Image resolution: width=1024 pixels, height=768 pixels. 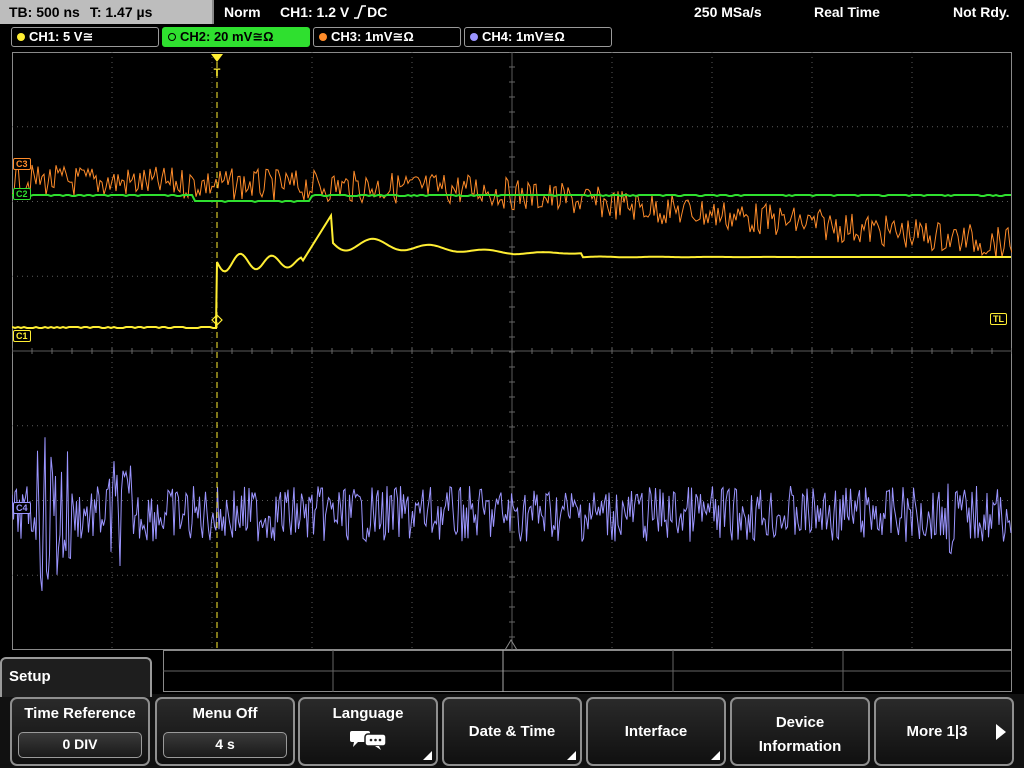 What do you see at coordinates (21, 37) in the screenshot?
I see `ch1-color-dot` at bounding box center [21, 37].